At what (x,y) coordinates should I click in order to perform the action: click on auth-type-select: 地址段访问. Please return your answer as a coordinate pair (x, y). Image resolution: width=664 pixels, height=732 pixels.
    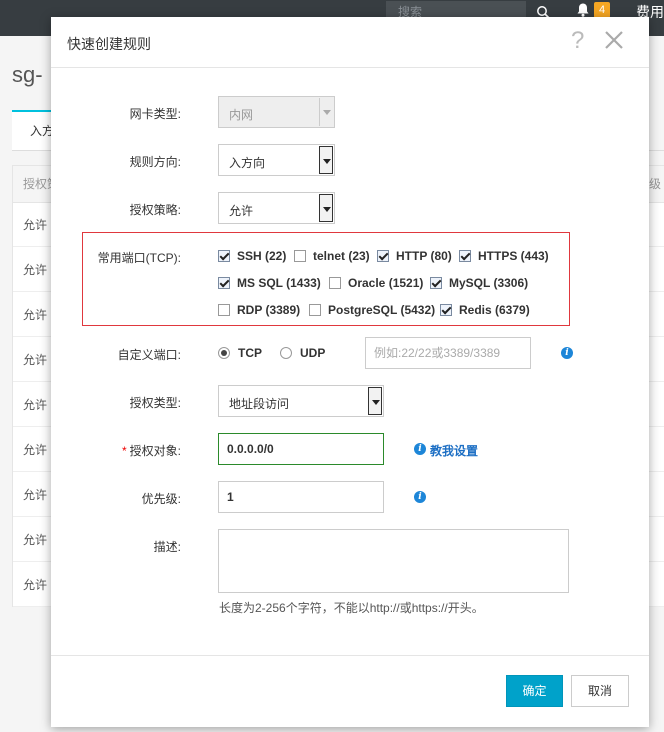
    Looking at the image, I should click on (301, 401).